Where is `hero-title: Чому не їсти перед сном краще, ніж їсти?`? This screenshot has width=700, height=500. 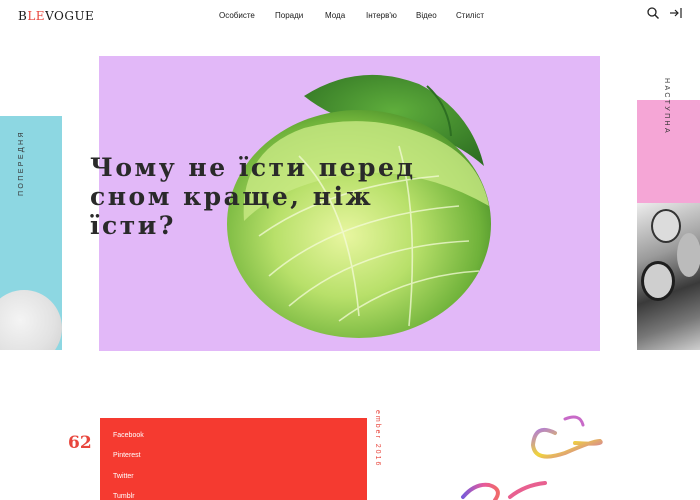
hero-title: Чому не їсти перед сном краще, ніж їсти? is located at coordinates (270, 196).